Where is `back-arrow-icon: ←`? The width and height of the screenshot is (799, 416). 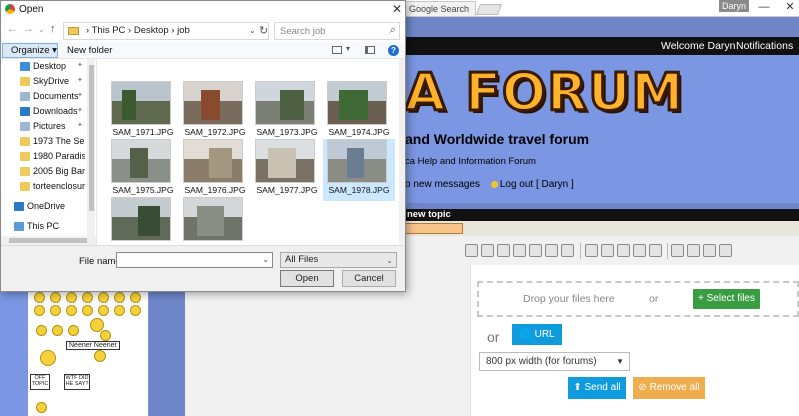
back-arrow-icon: ← is located at coordinates (12, 29).